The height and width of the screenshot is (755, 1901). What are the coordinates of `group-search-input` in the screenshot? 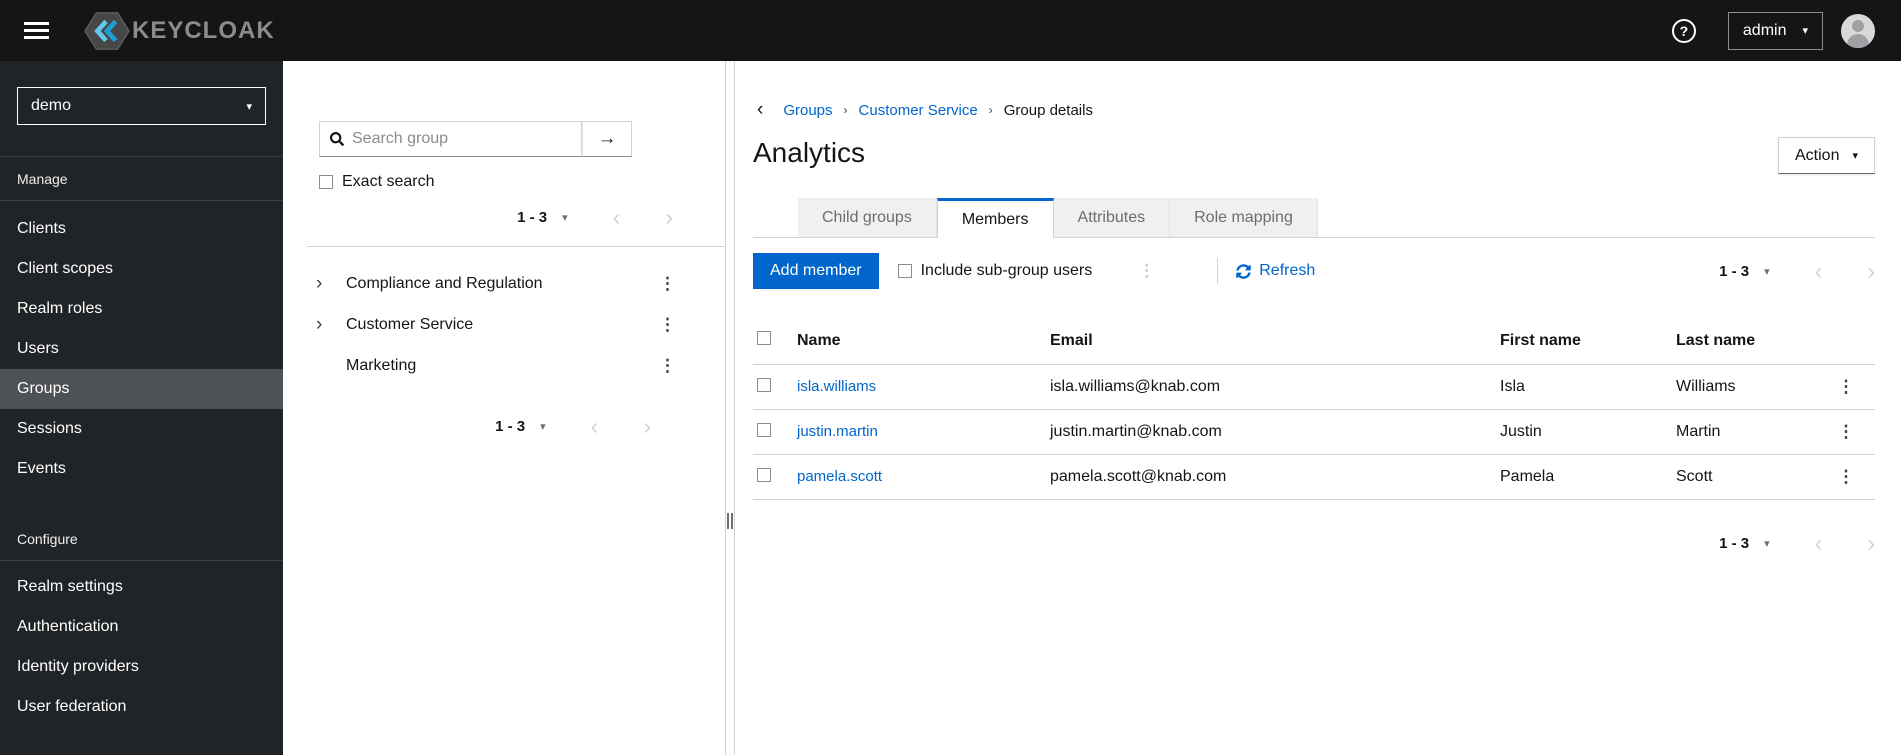 It's located at (466, 139).